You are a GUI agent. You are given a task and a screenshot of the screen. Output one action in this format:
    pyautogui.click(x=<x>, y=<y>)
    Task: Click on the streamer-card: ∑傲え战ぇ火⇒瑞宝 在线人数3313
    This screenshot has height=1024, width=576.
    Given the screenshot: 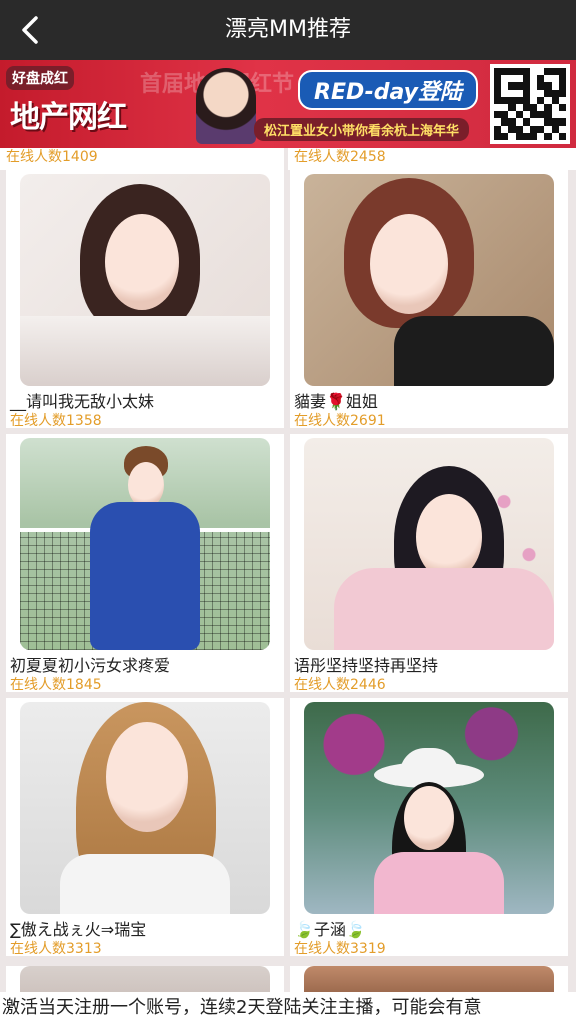 What is the action you would take?
    pyautogui.click(x=145, y=827)
    